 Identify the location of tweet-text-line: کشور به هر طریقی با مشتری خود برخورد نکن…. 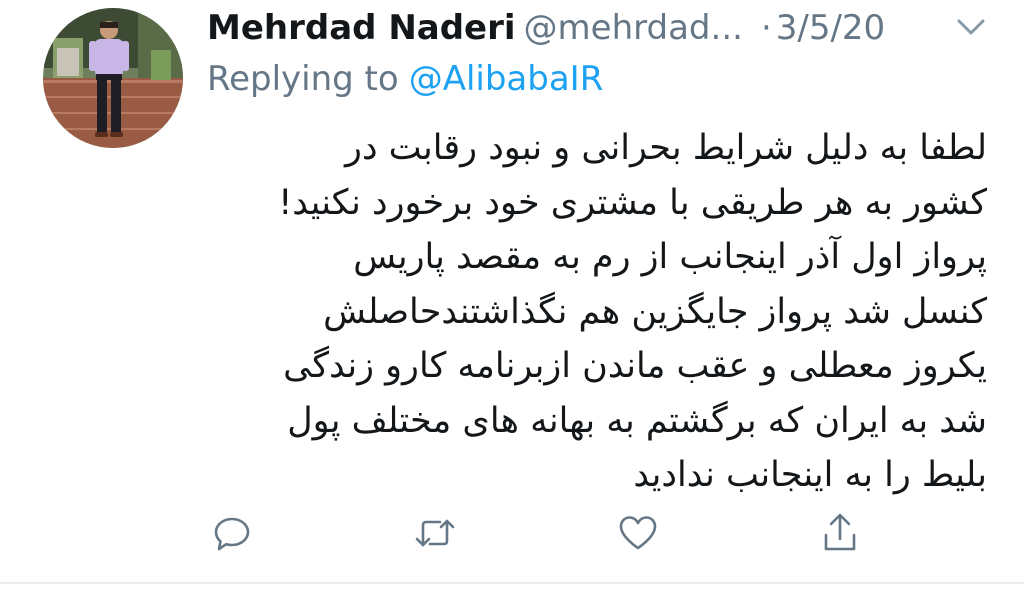
(632, 202).